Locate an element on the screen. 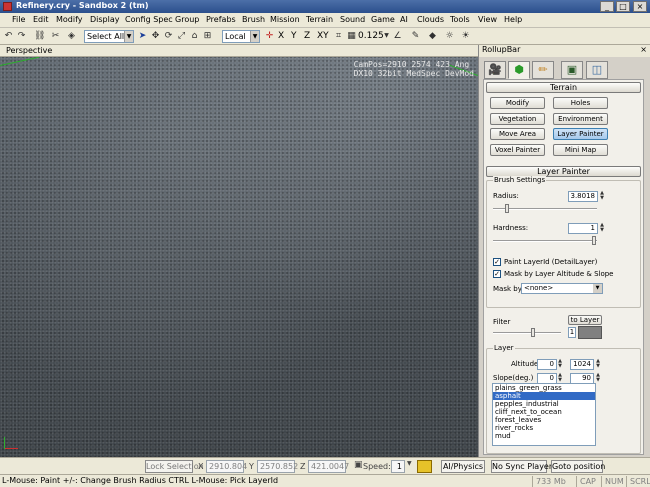 Image resolution: width=650 pixels, height=487 pixels. grid-size-value: 0.125 is located at coordinates (371, 36).